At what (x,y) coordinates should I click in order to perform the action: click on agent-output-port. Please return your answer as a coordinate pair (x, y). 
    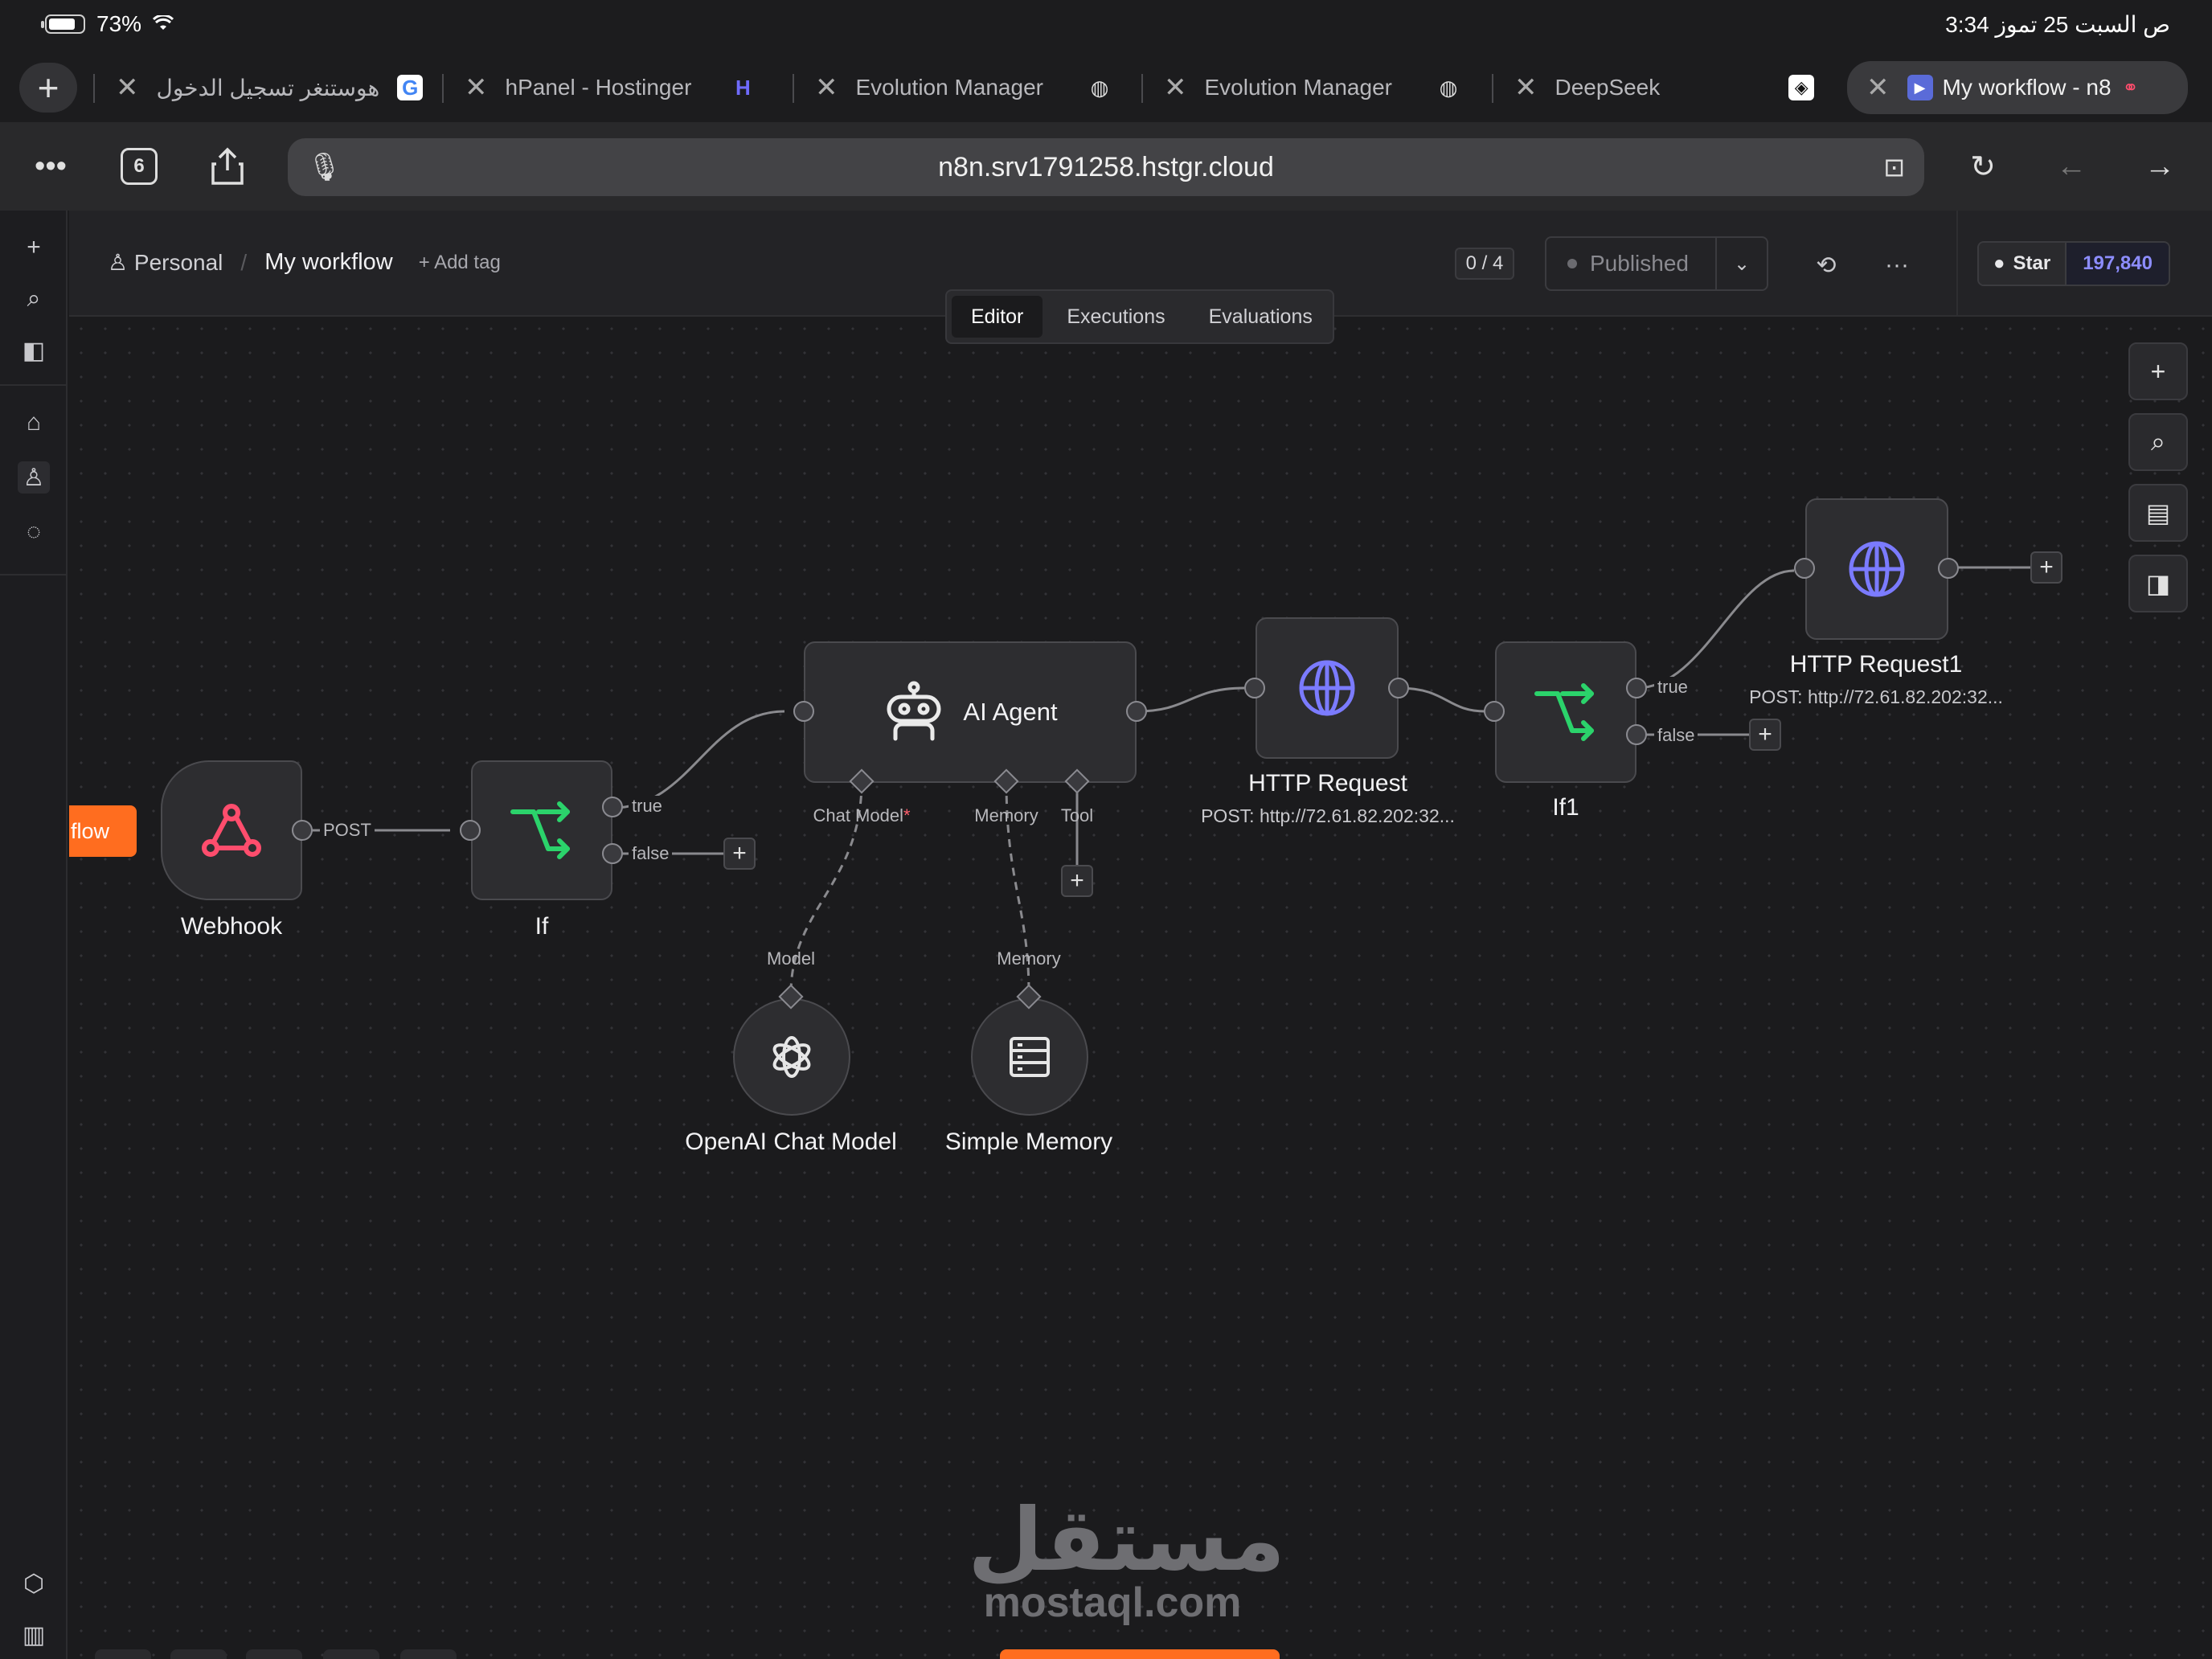
    Looking at the image, I should click on (1136, 711).